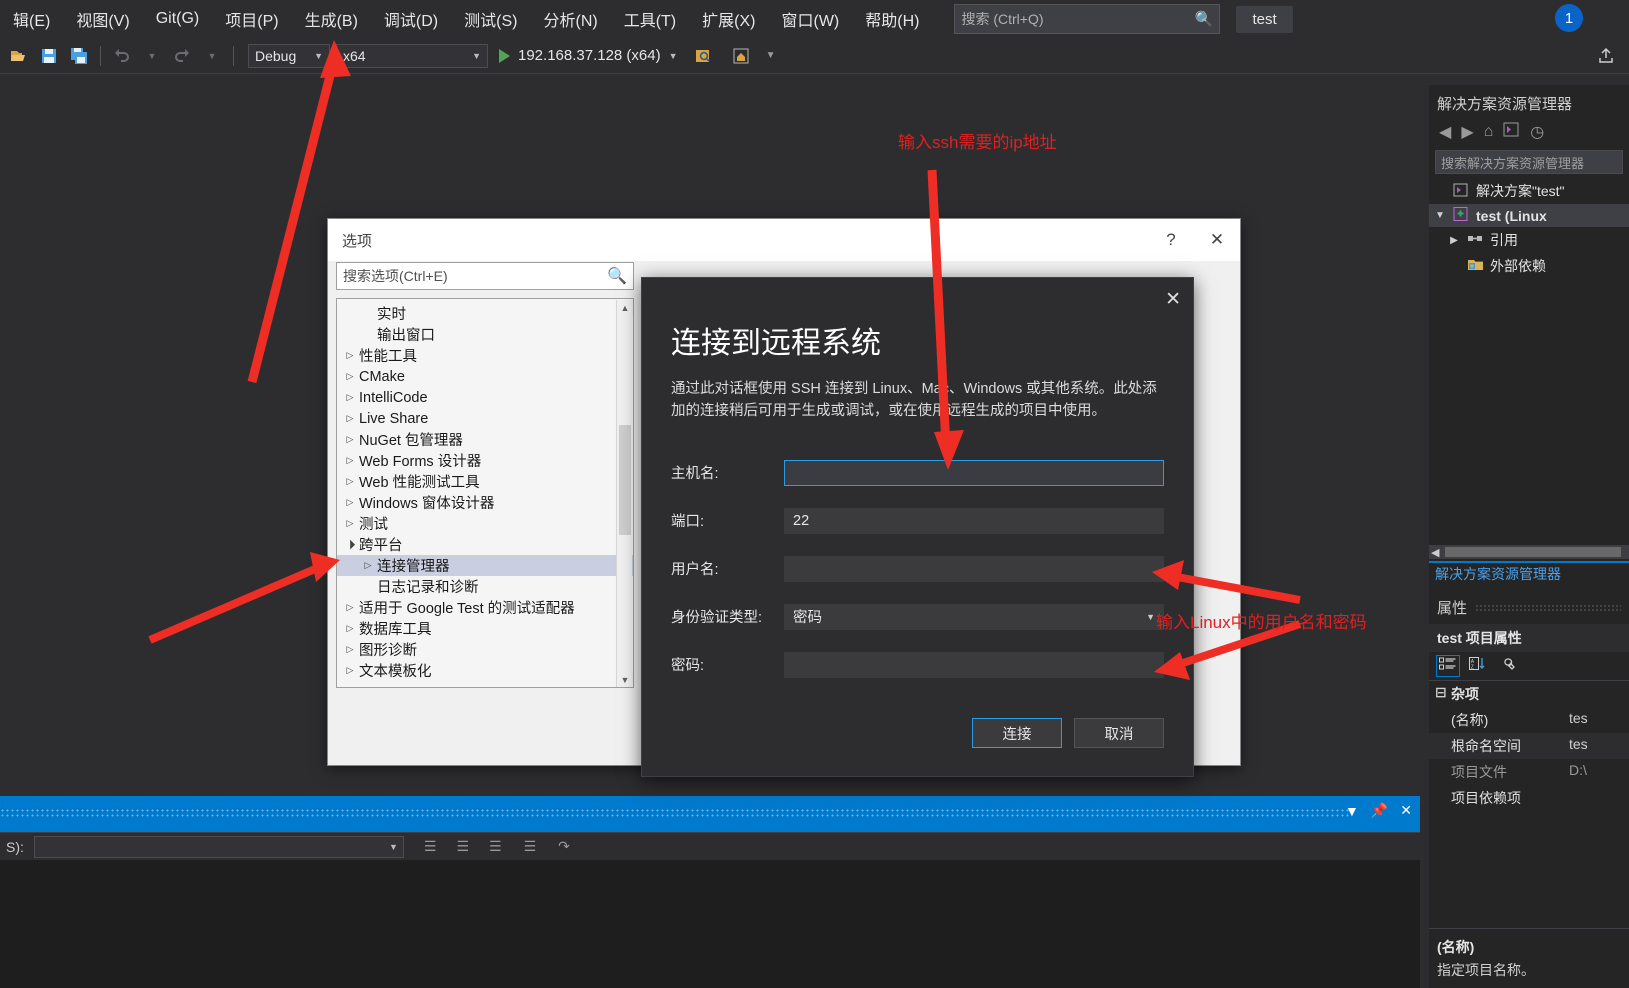  I want to click on options-tree-item: ▷ Windows 窗体设计器, so click(485, 502).